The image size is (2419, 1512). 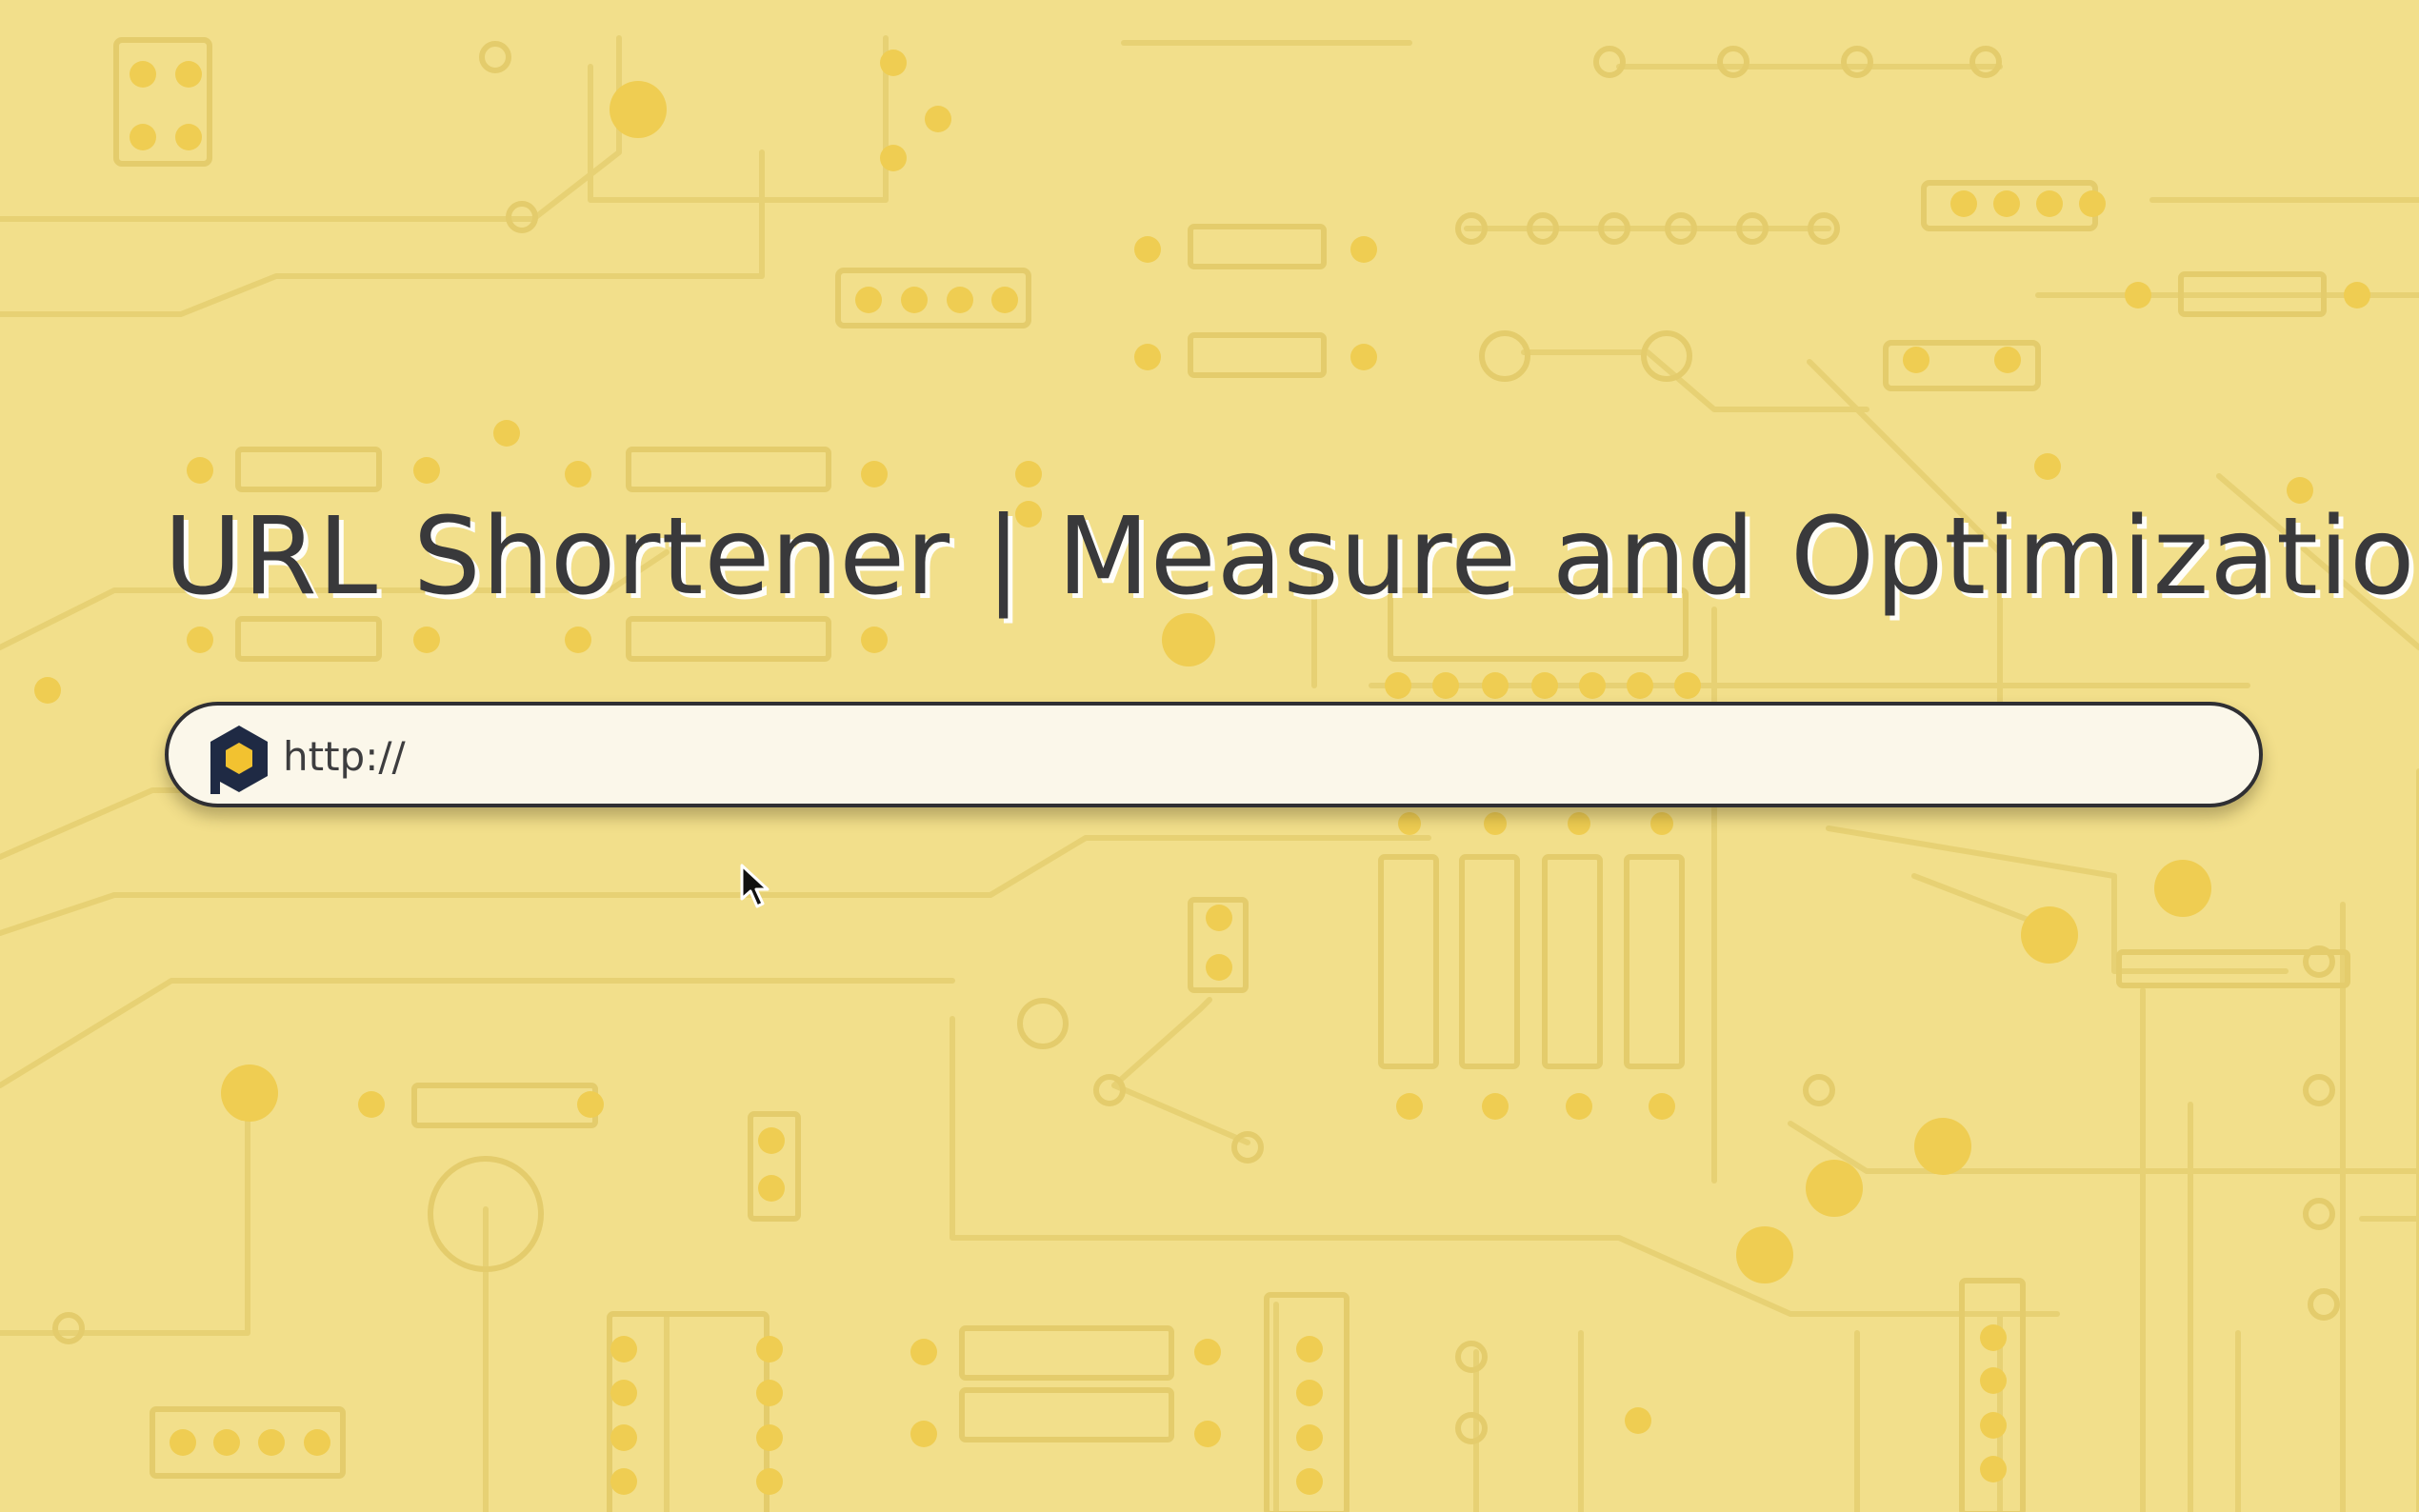 I want to click on page-title: URL Shortener | Measure and Optimization, so click(x=1291, y=557).